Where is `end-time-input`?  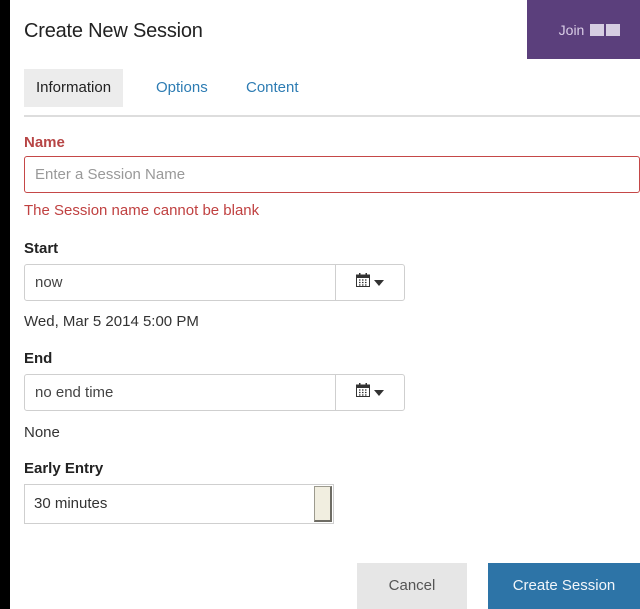 end-time-input is located at coordinates (180, 392).